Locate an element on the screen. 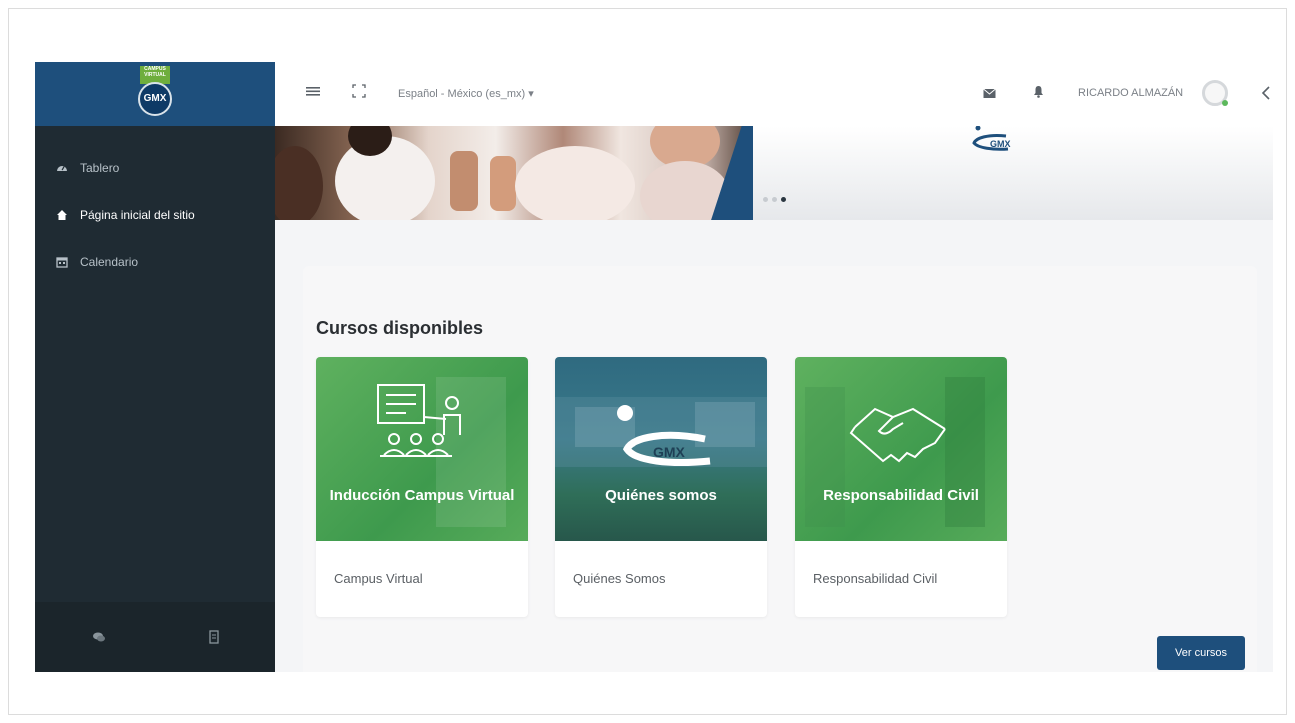  calendar-icon is located at coordinates (62, 262).